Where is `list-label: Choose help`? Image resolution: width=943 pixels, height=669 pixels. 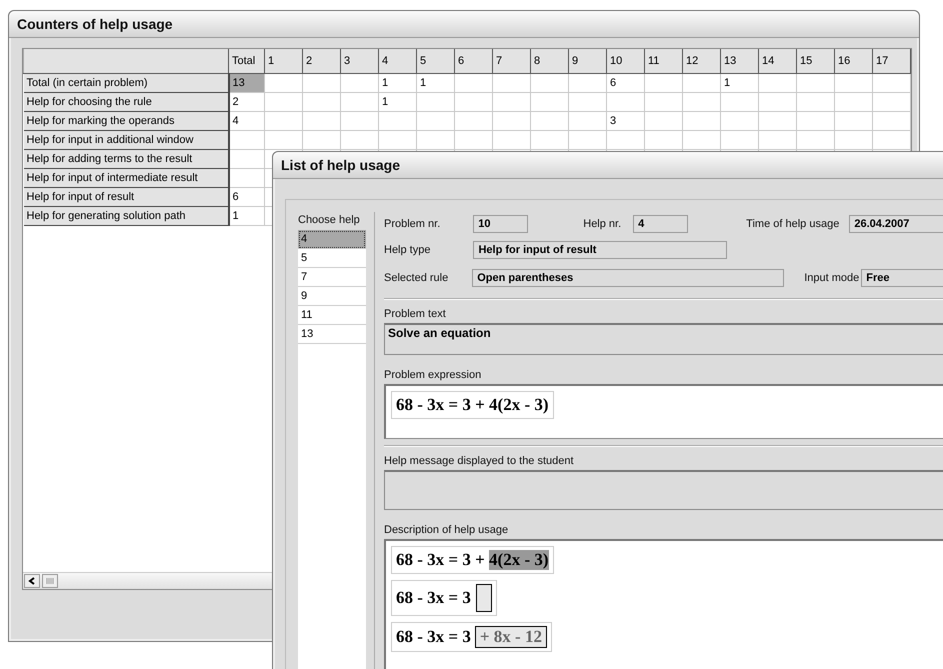
list-label: Choose help is located at coordinates (329, 220).